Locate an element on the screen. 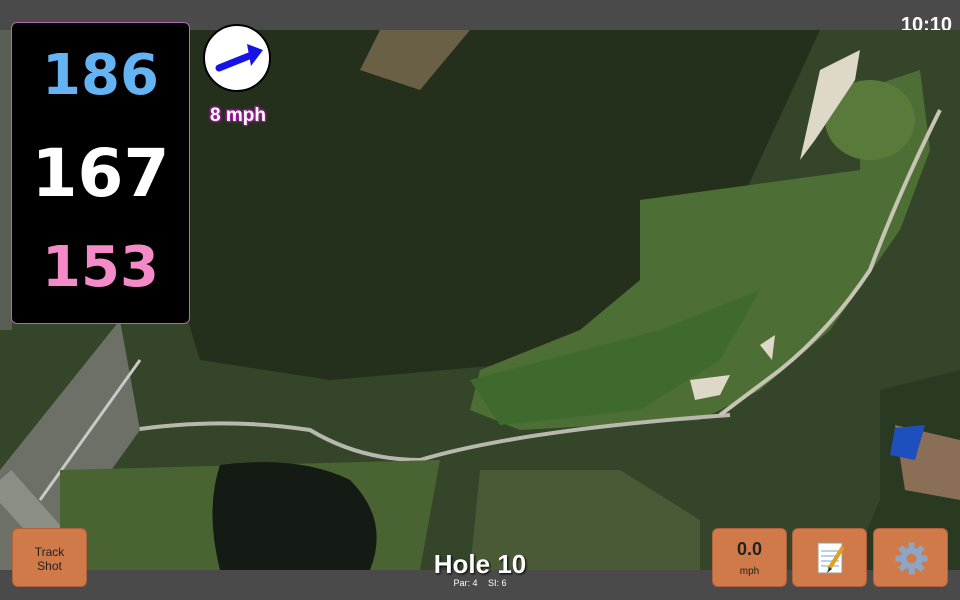 This screenshot has height=600, width=960. notes-button is located at coordinates (829, 557).